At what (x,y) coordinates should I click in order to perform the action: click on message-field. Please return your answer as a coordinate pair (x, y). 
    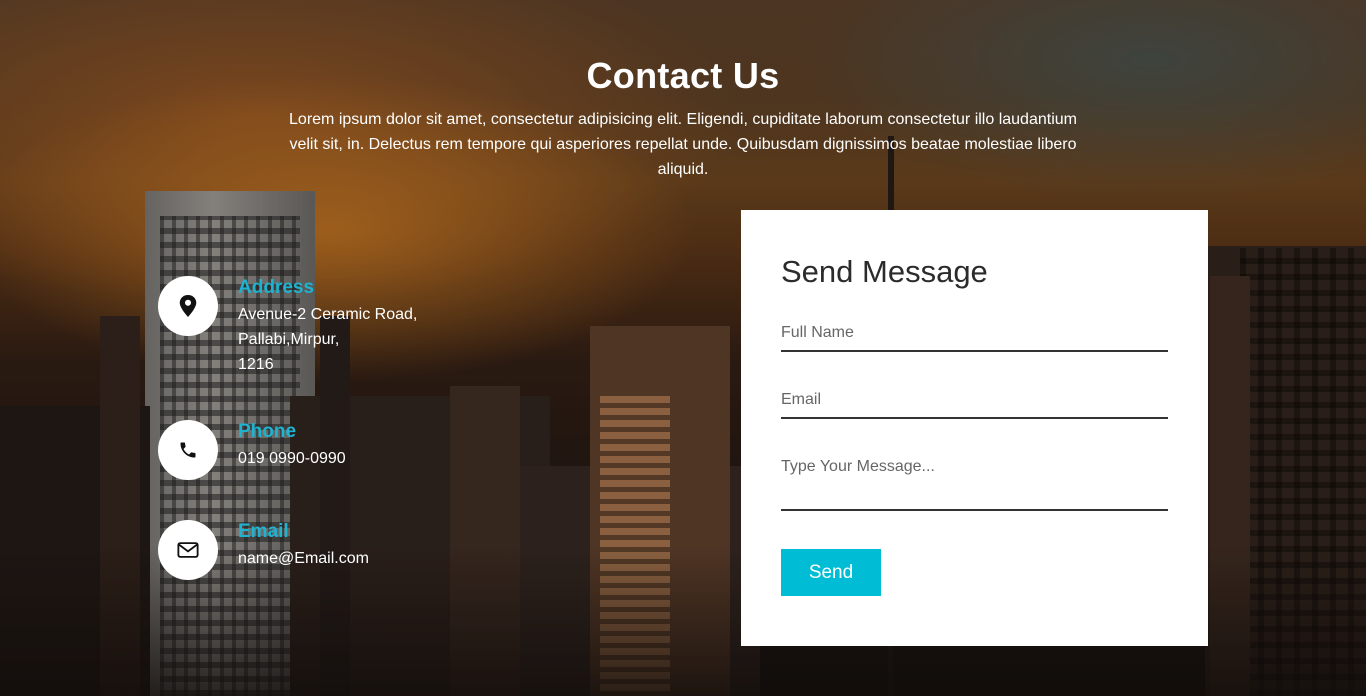
    Looking at the image, I should click on (974, 484).